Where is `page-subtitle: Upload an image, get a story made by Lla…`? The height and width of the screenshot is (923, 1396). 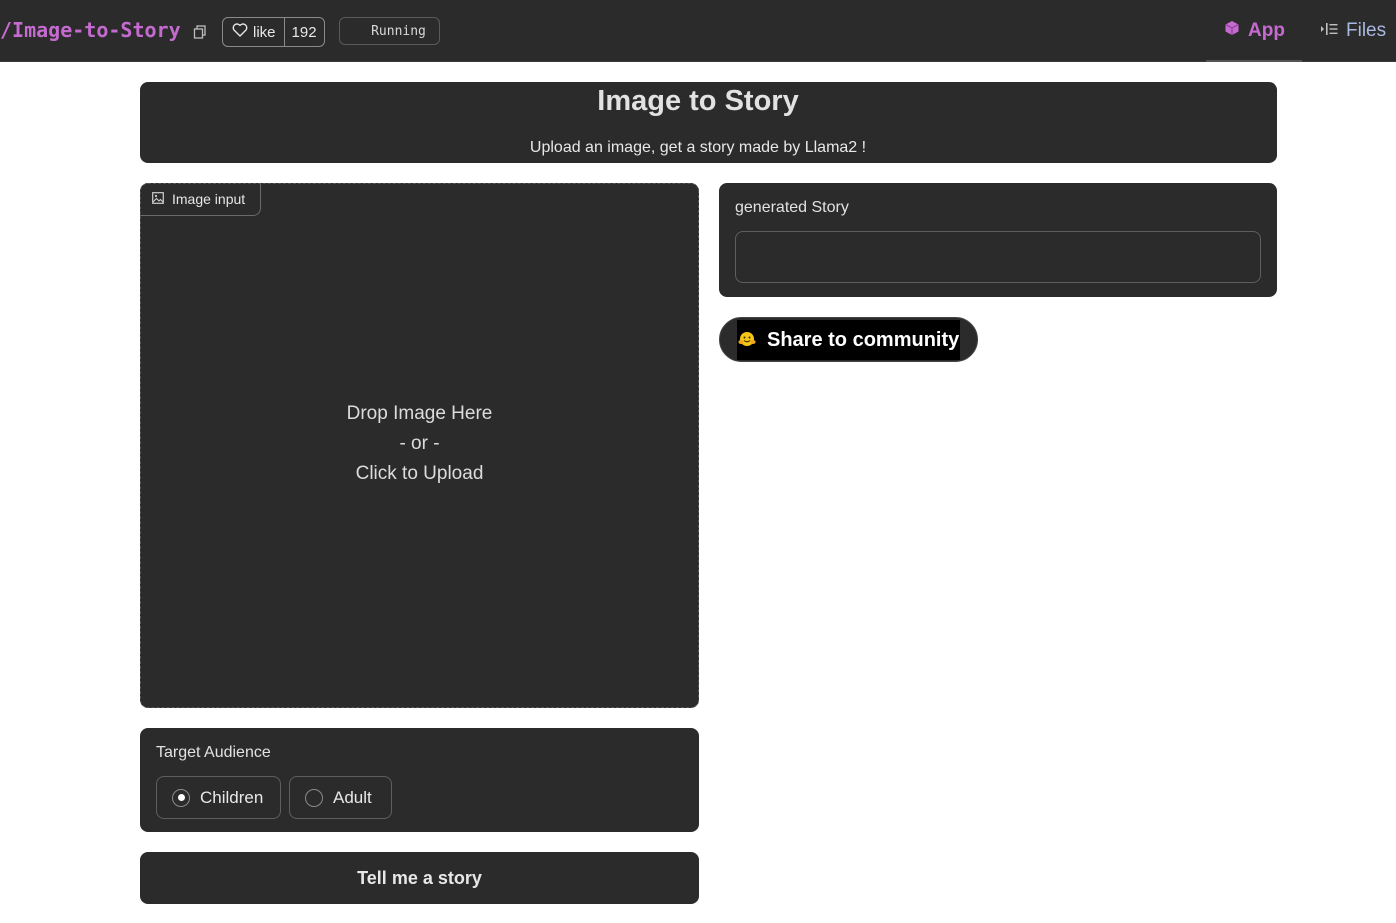 page-subtitle: Upload an image, get a story made by Lla… is located at coordinates (698, 147).